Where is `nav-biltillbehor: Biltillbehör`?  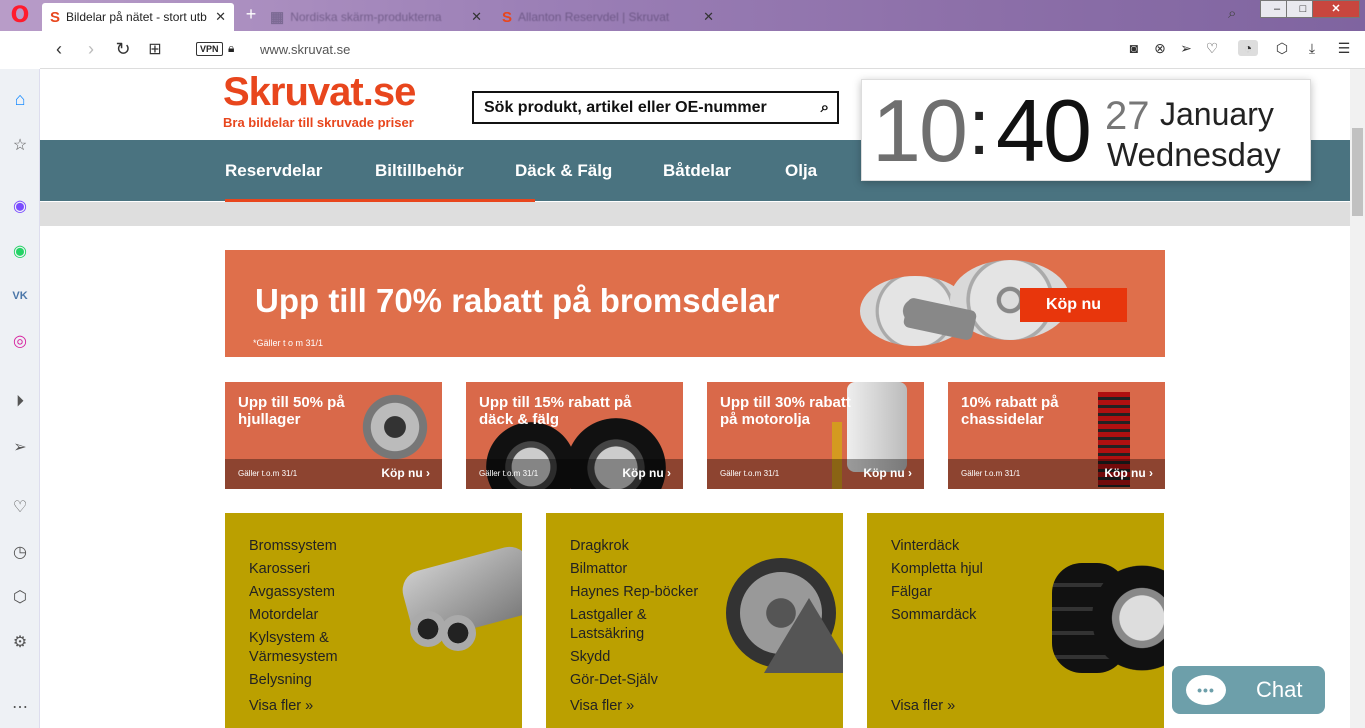
nav-biltillbehor: Biltillbehör is located at coordinates (419, 171).